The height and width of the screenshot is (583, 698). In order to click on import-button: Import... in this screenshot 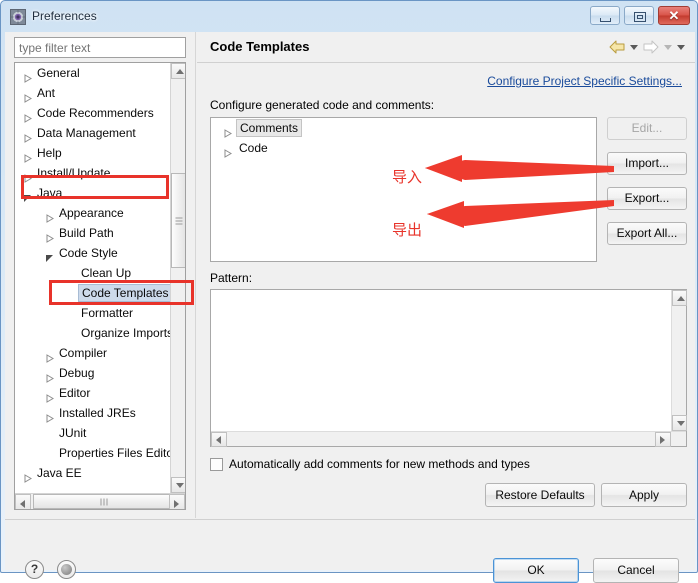, I will do `click(647, 163)`.